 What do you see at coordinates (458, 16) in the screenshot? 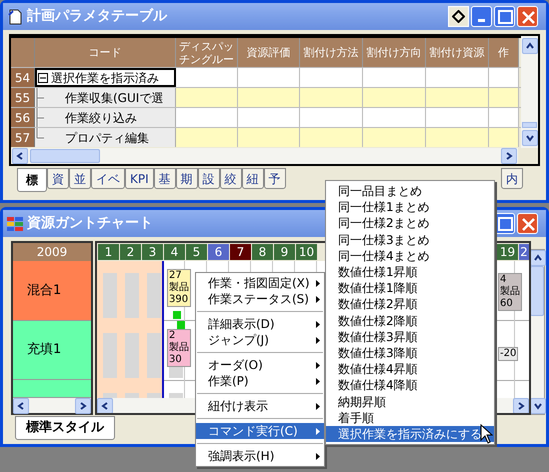
I see `pin-button` at bounding box center [458, 16].